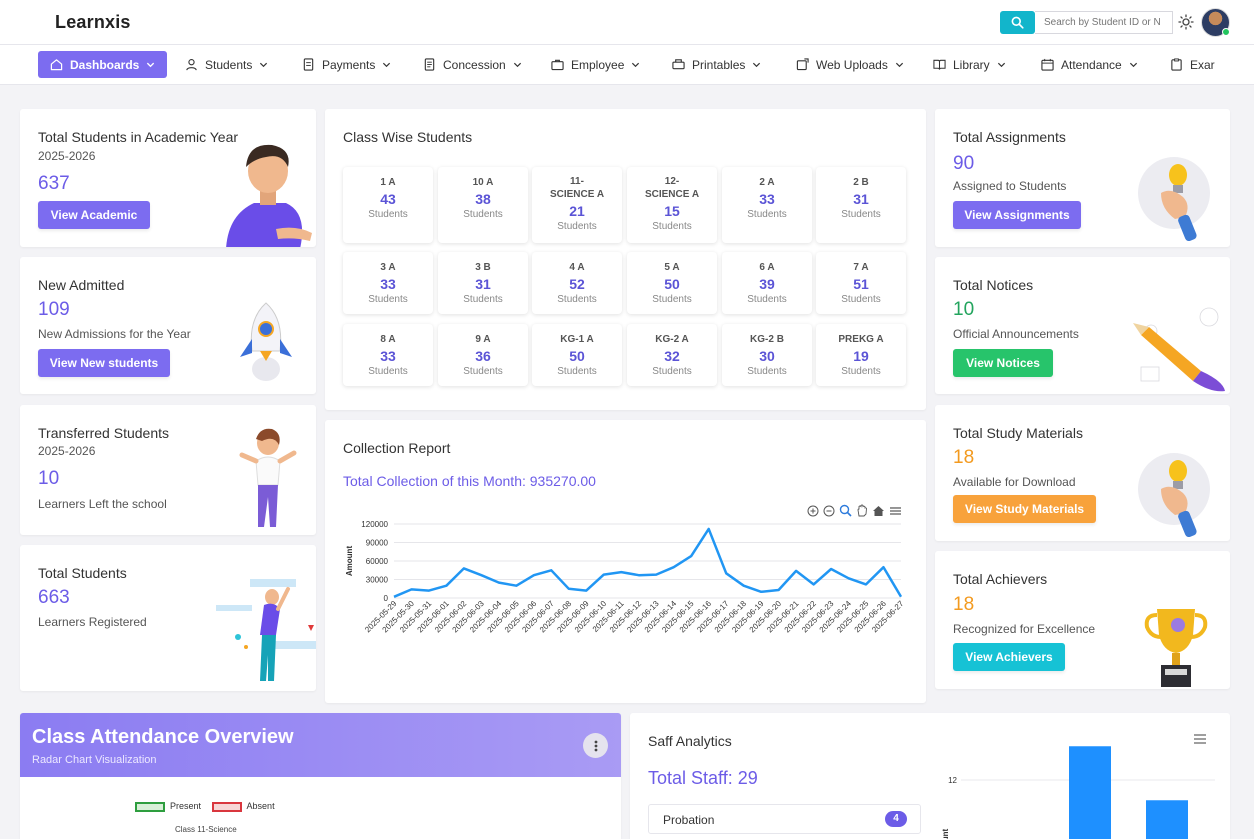 The image size is (1254, 839). I want to click on class-student-count: 33, so click(767, 199).